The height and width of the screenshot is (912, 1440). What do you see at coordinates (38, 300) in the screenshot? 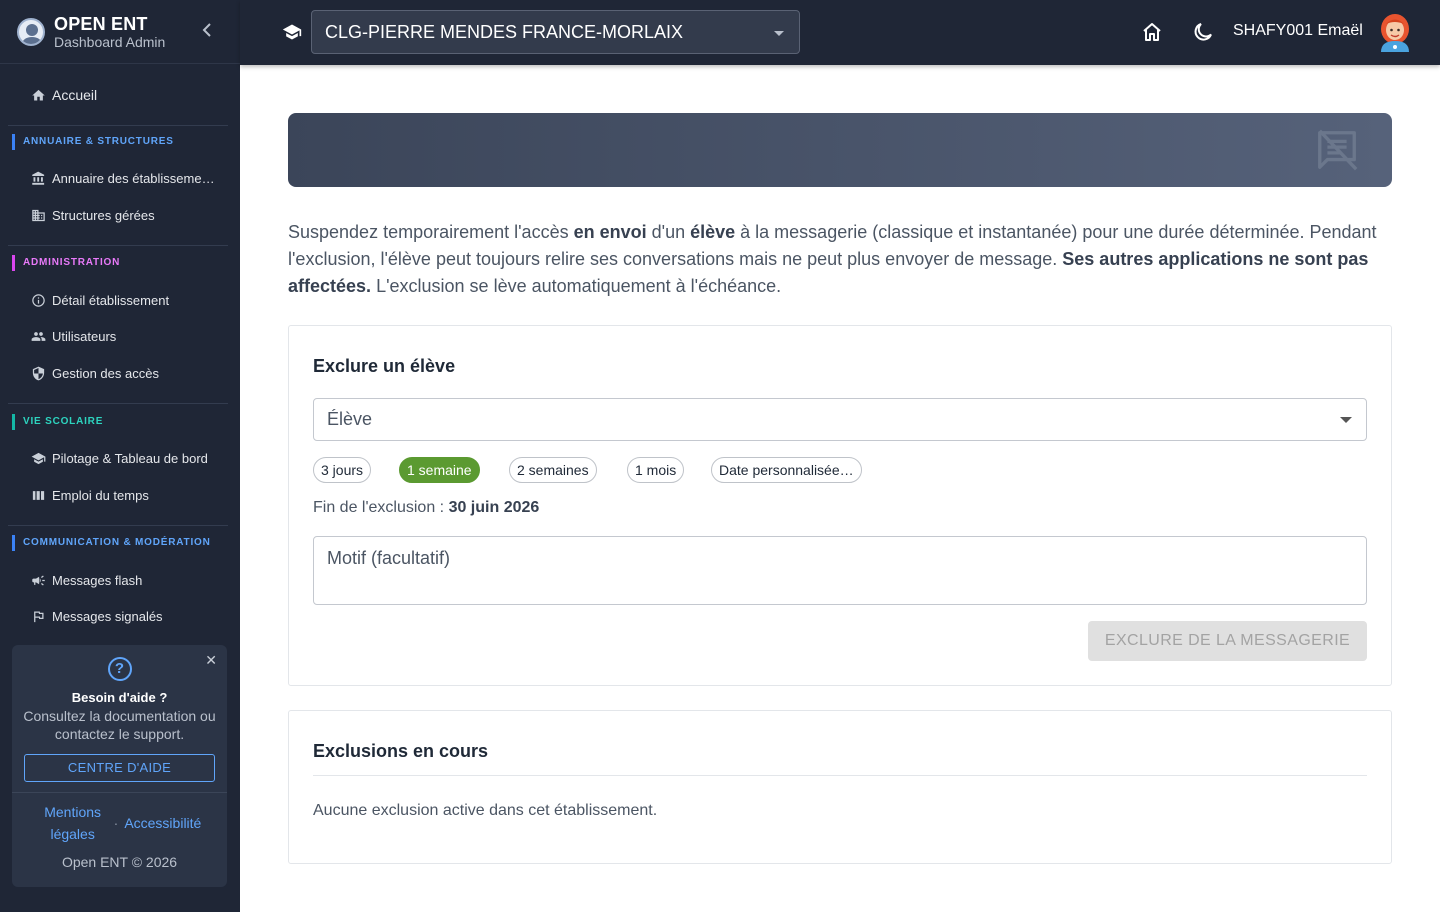
I see `info-icon` at bounding box center [38, 300].